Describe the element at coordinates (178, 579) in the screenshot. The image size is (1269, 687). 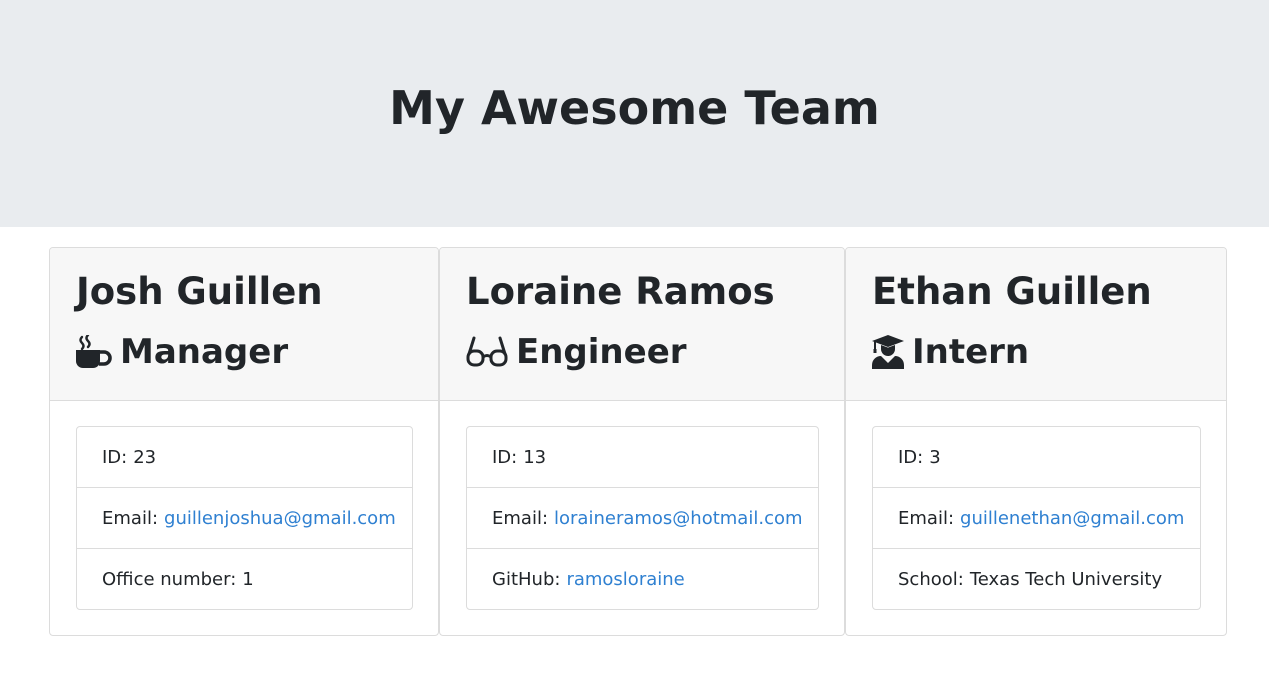
I see `office-number: Office number: 1` at that location.